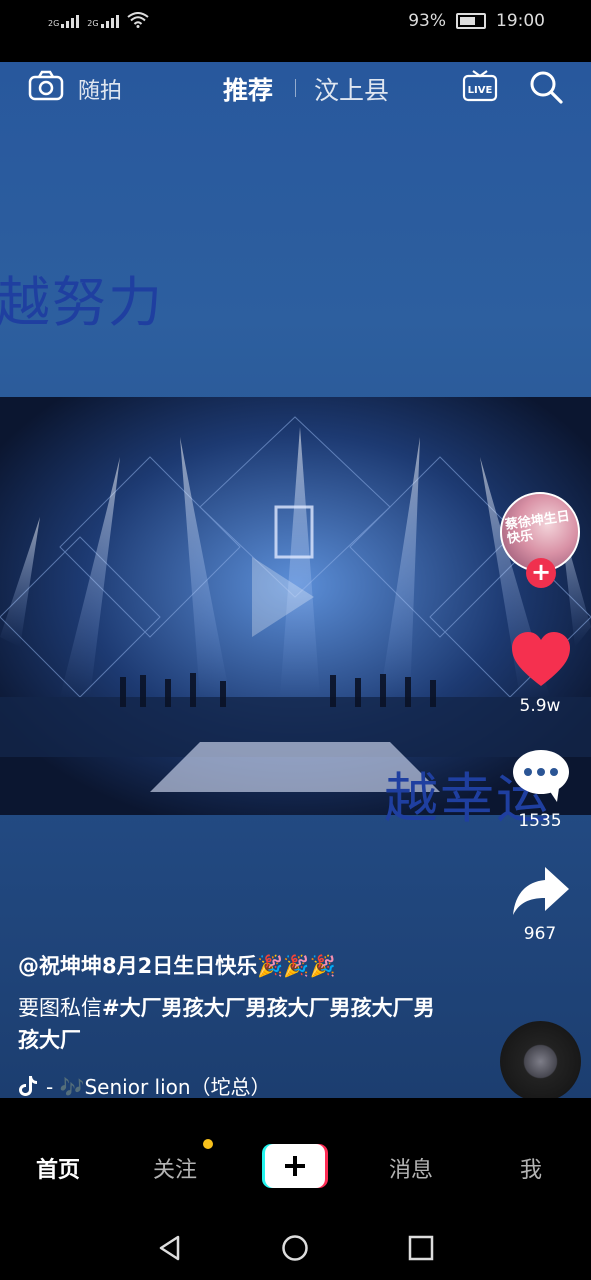  I want to click on like-count: 5.9w, so click(540, 706).